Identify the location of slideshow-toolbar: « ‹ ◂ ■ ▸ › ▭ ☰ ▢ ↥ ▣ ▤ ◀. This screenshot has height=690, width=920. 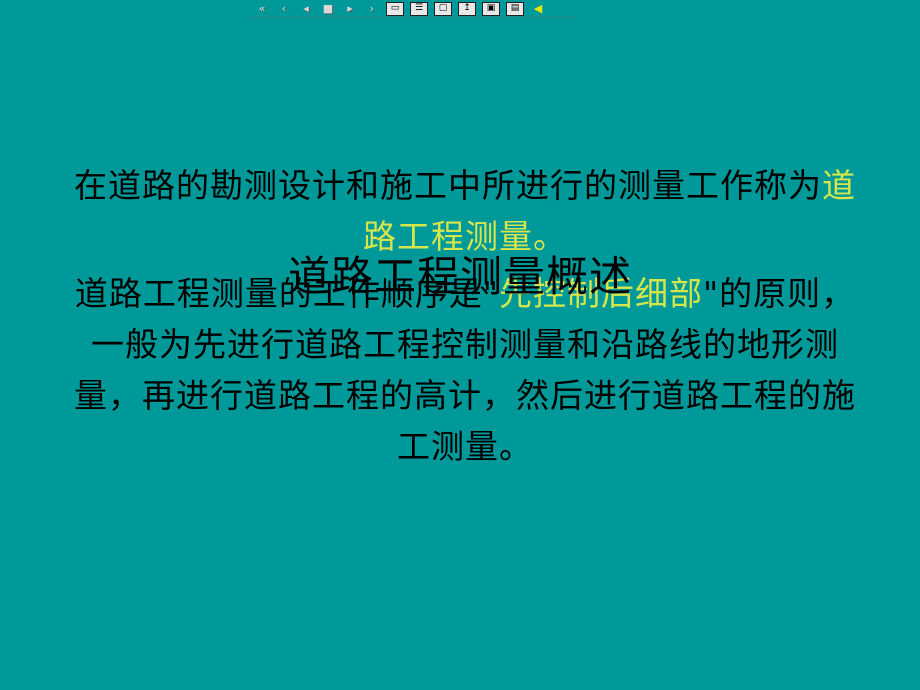
(412, 9).